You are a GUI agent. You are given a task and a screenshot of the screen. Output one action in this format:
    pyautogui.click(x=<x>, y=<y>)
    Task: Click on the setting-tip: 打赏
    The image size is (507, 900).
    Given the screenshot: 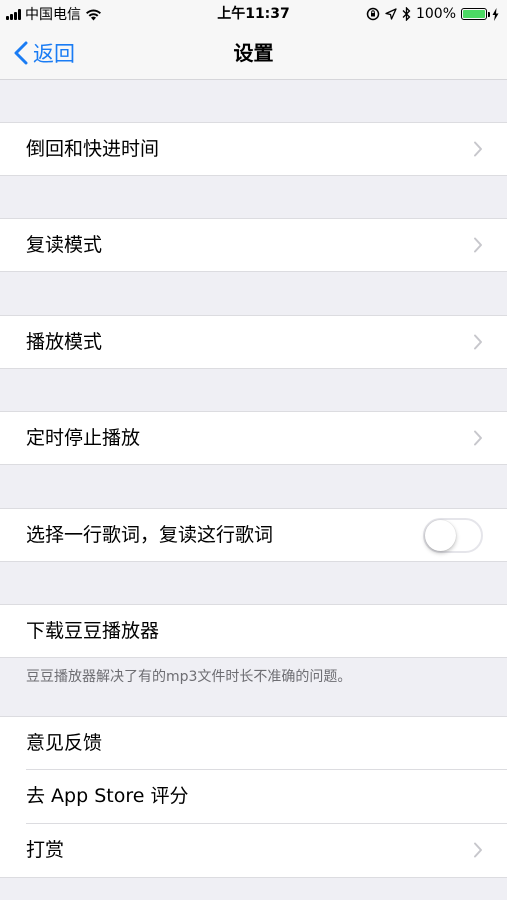 What is the action you would take?
    pyautogui.click(x=253, y=851)
    